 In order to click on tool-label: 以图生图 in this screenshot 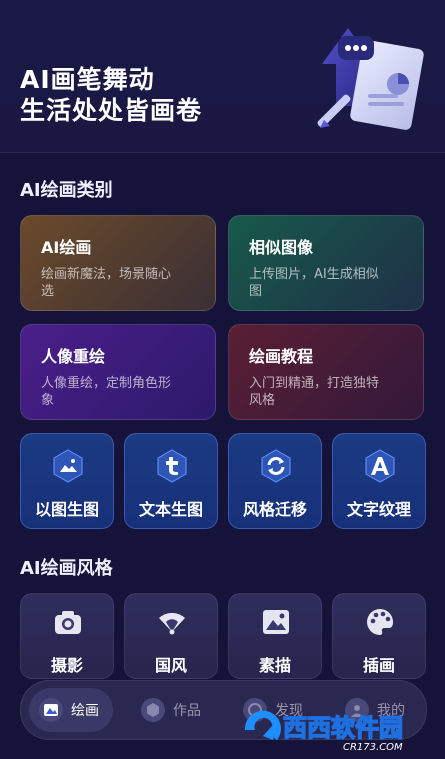, I will do `click(66, 509)`.